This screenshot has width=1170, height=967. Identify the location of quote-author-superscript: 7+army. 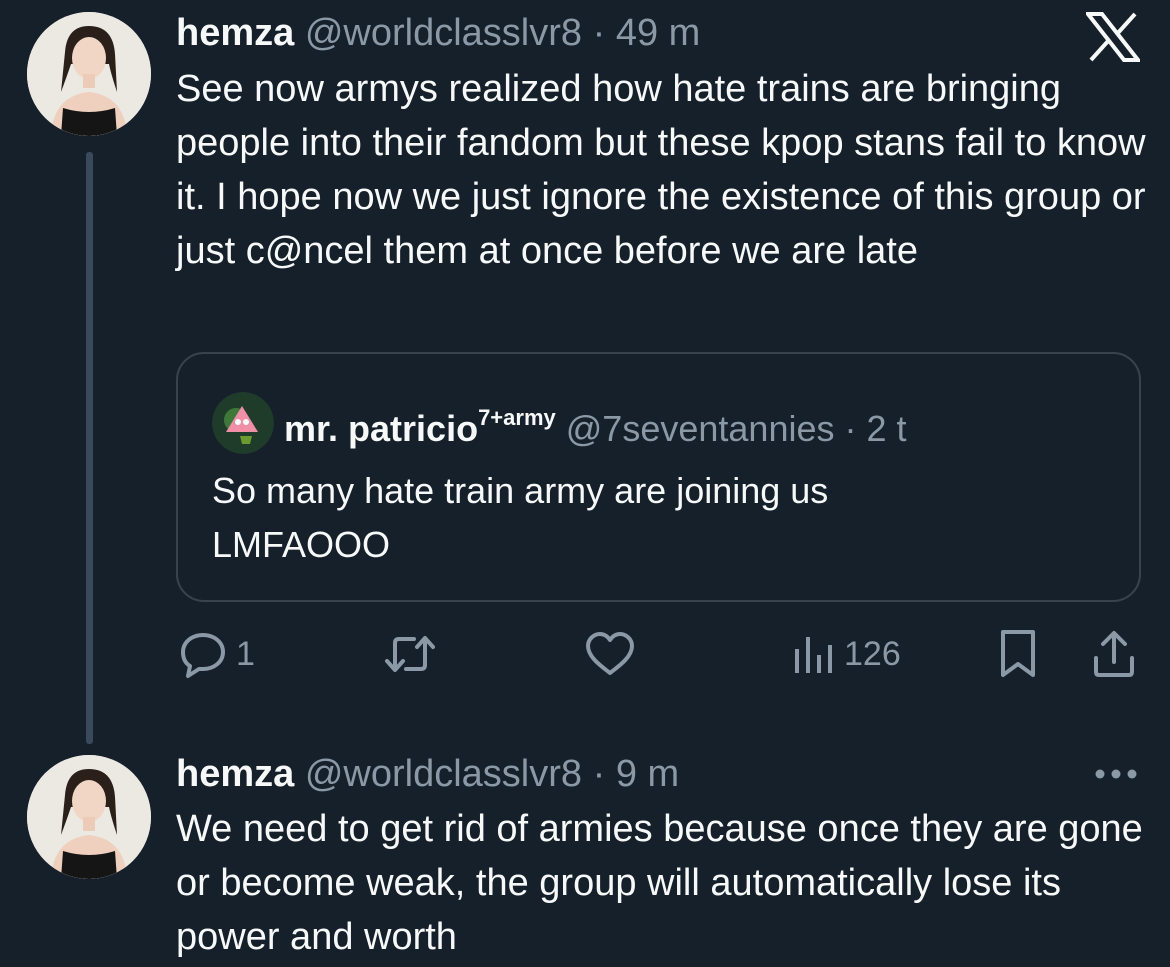
(517, 417).